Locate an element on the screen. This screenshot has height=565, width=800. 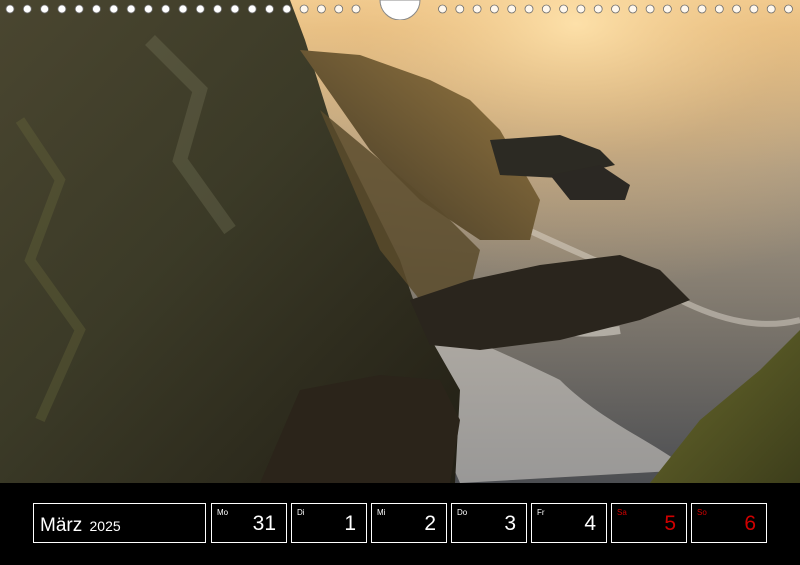
day-abbr: So is located at coordinates (702, 512).